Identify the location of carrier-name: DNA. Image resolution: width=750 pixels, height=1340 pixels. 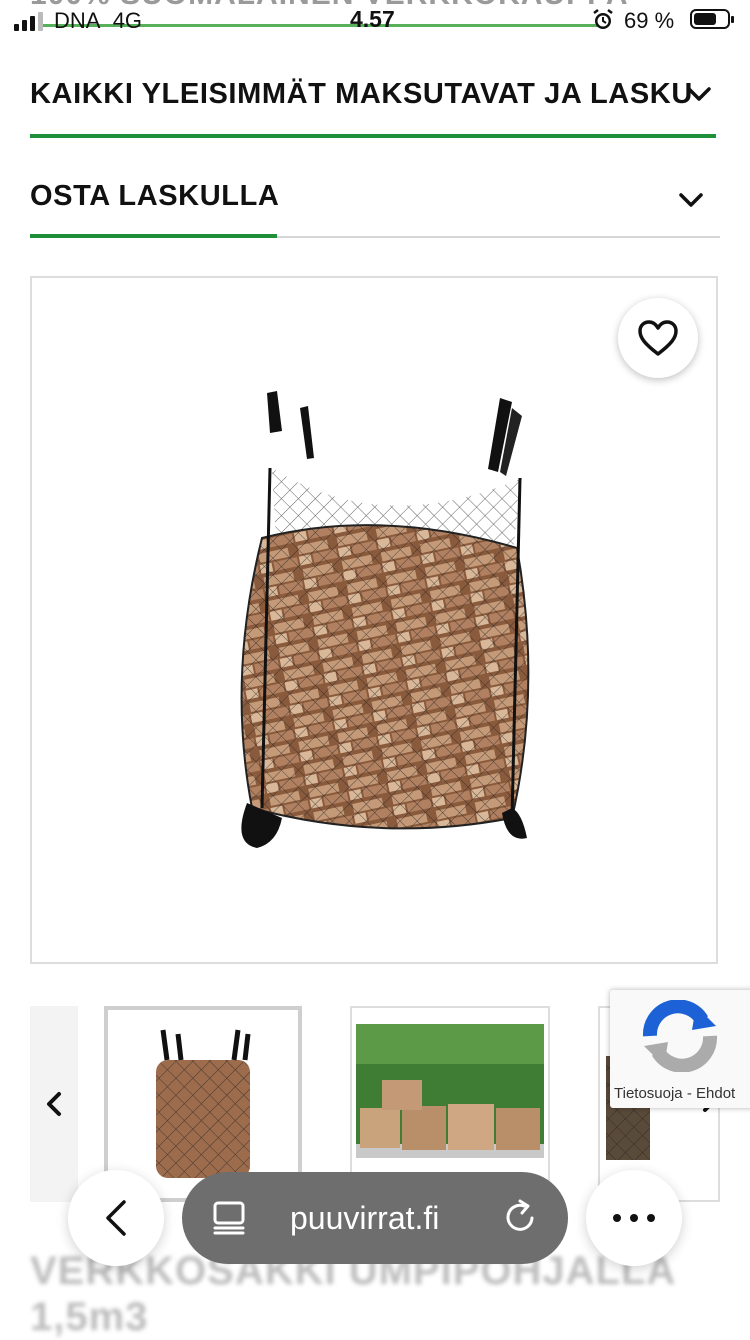
(77, 20).